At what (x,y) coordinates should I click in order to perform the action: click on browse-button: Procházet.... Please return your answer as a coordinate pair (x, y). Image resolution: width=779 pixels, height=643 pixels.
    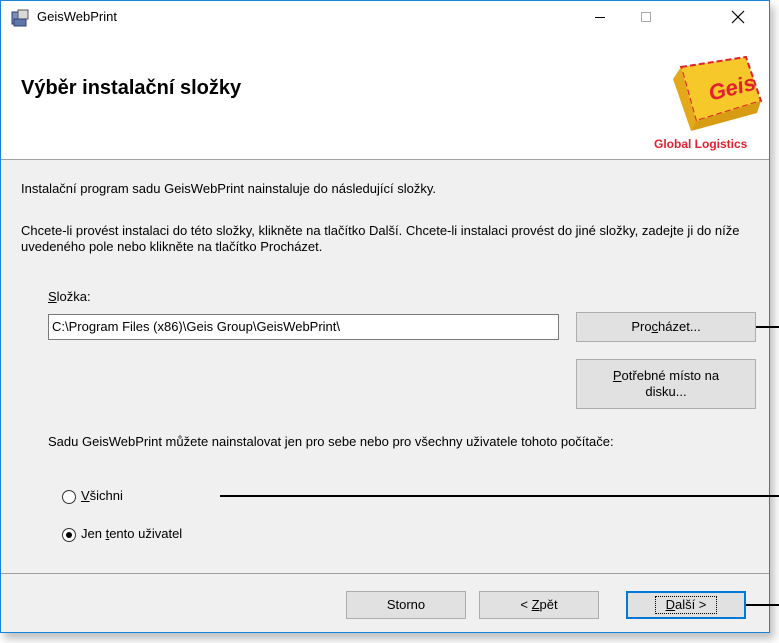
    Looking at the image, I should click on (666, 327).